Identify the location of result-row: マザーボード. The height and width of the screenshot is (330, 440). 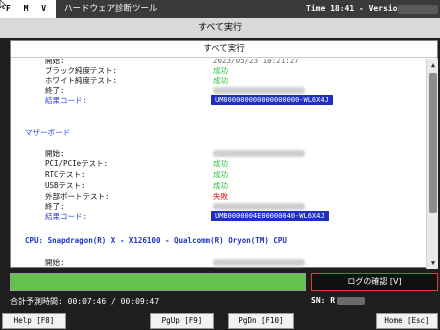
(218, 132).